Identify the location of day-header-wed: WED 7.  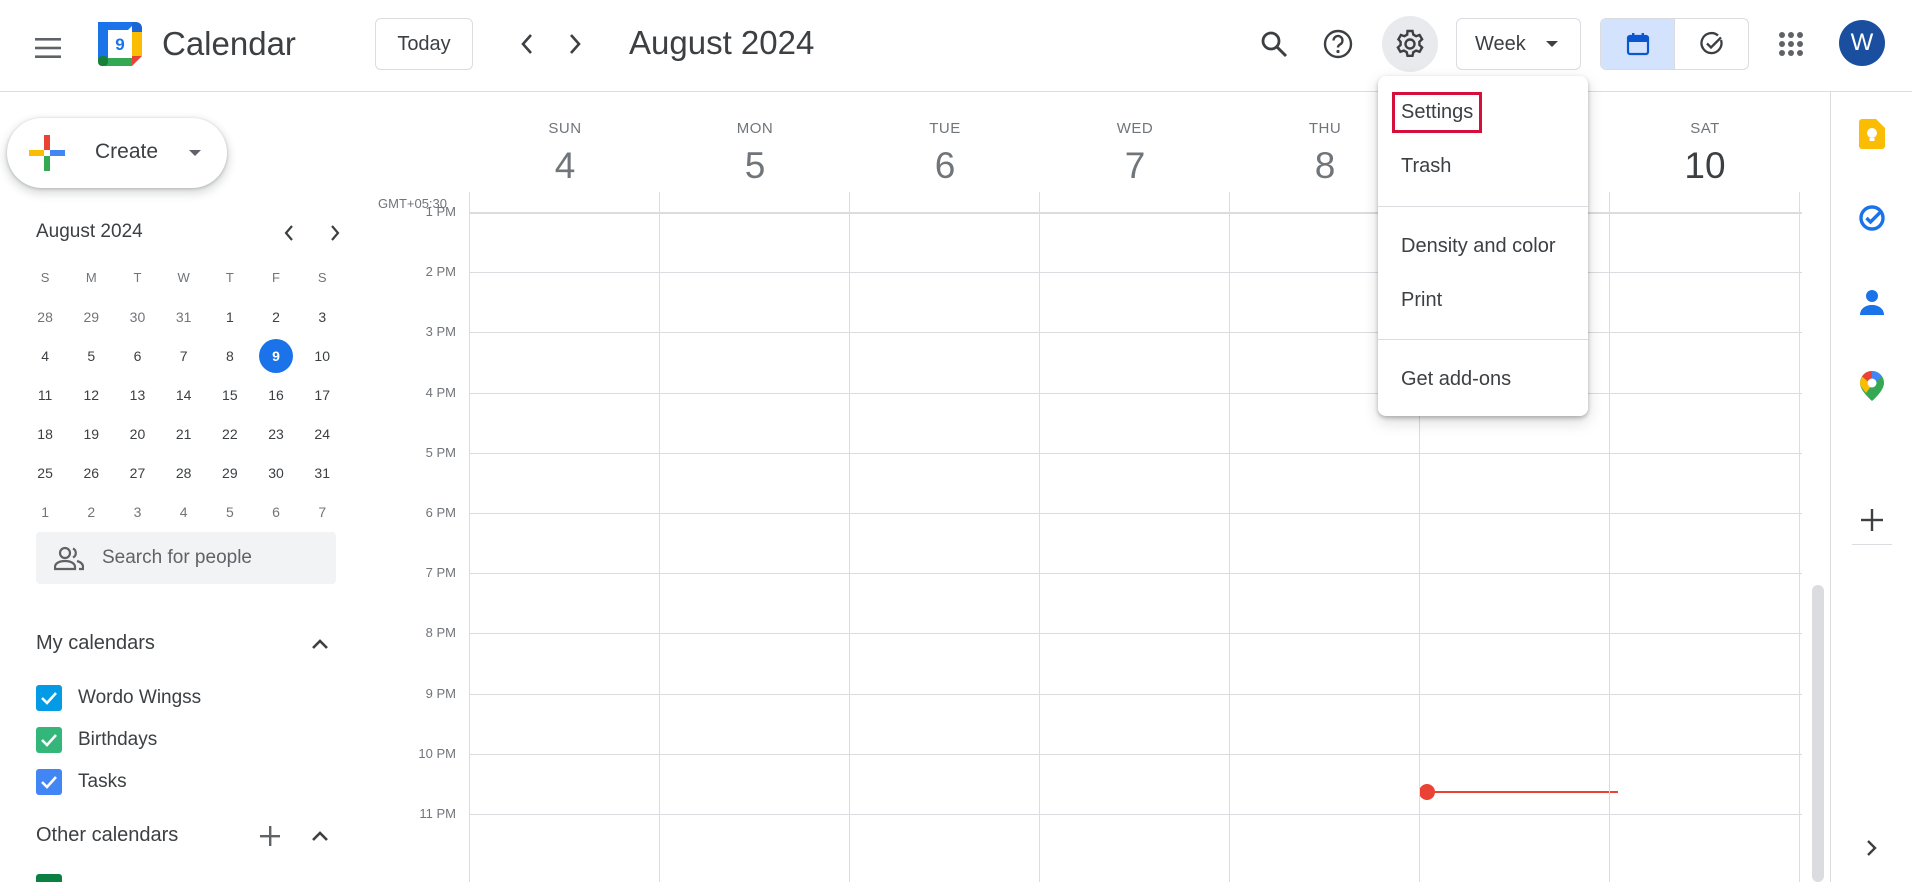
(1135, 142).